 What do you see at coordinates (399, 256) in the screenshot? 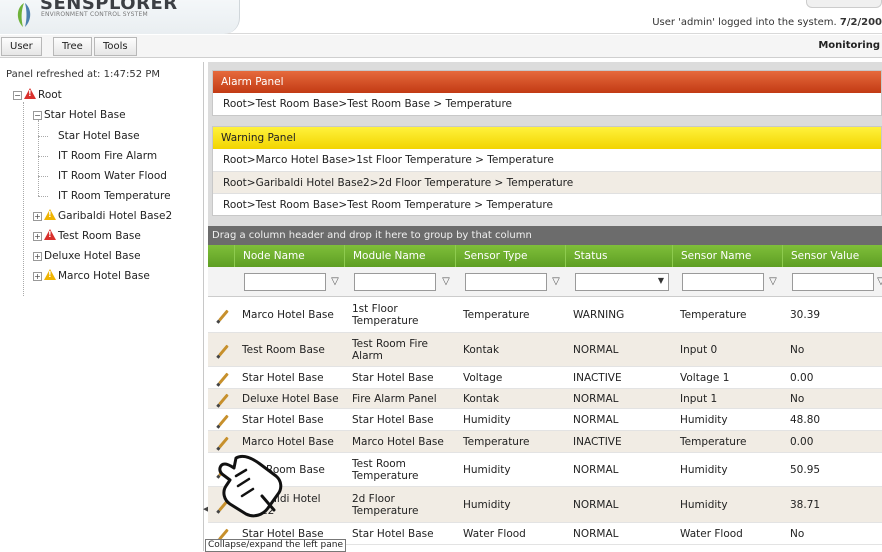
I see `column-module-name: Module Name` at bounding box center [399, 256].